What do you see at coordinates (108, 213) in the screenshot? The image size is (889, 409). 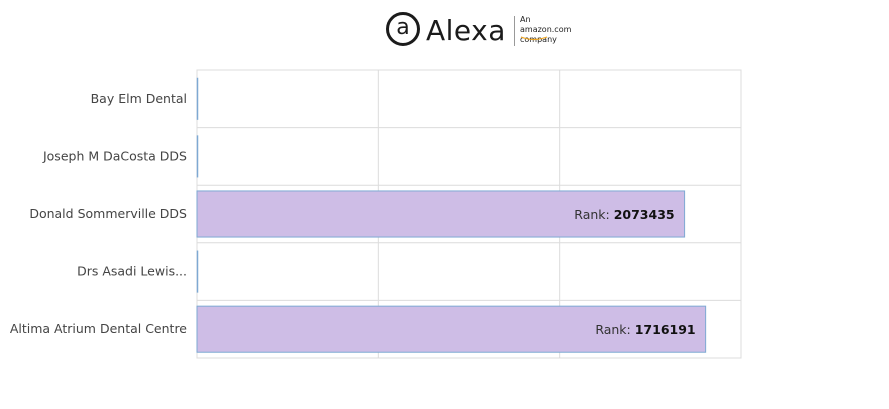 I see `category-label: Donald Sommerville DDS` at bounding box center [108, 213].